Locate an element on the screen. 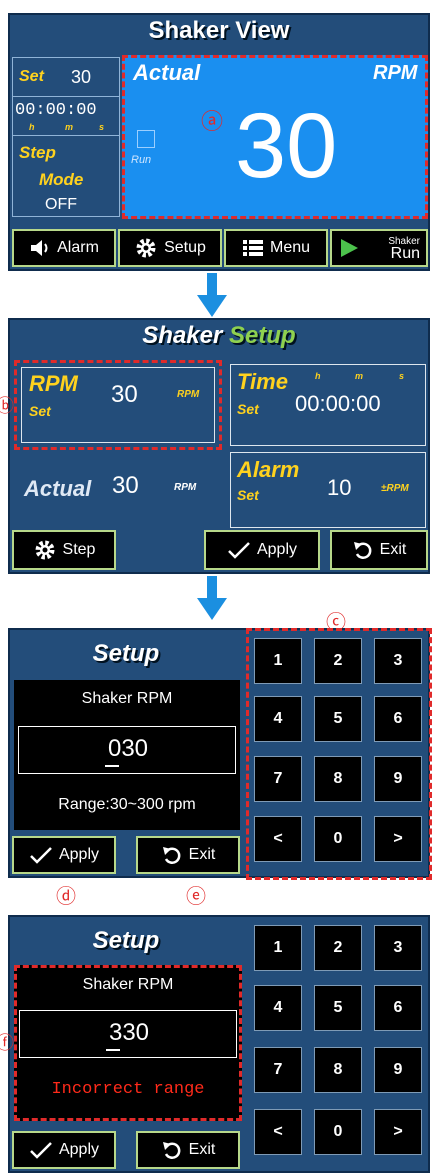  actual-unit: RPM is located at coordinates (185, 487).